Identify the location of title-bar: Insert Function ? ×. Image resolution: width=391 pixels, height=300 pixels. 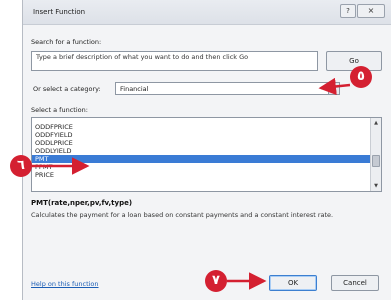
(207, 12).